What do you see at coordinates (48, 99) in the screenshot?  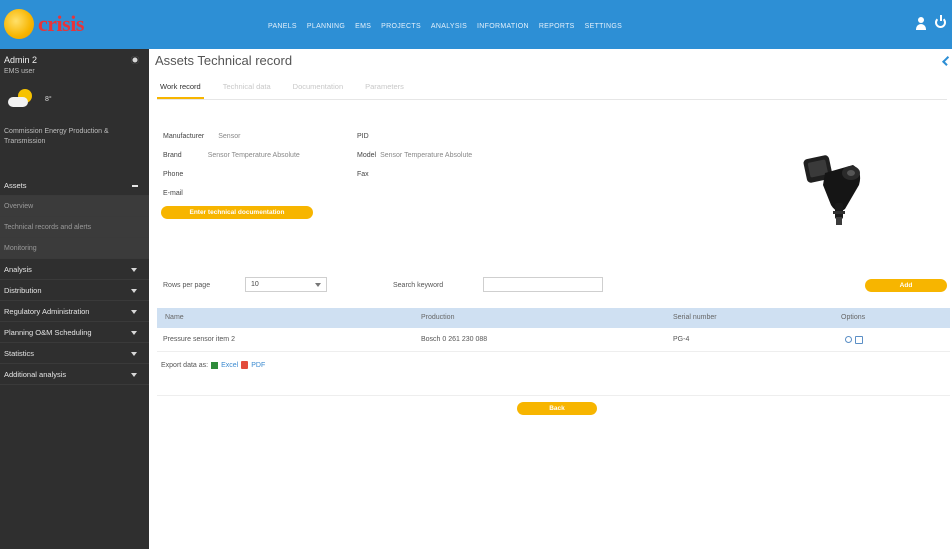 I see `temperature: 8°` at bounding box center [48, 99].